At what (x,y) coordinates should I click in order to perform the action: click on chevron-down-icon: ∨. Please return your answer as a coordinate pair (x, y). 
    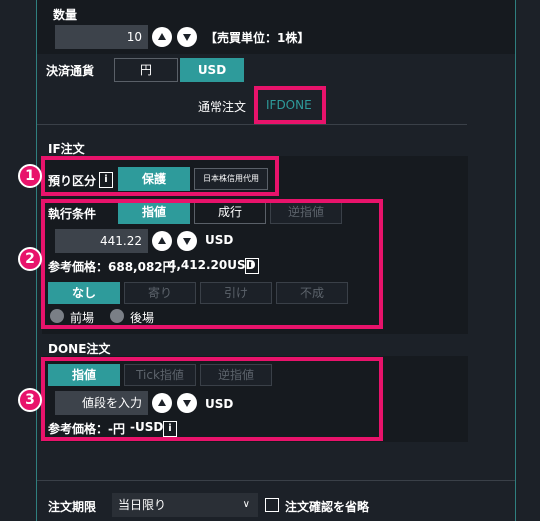
    Looking at the image, I should click on (246, 504).